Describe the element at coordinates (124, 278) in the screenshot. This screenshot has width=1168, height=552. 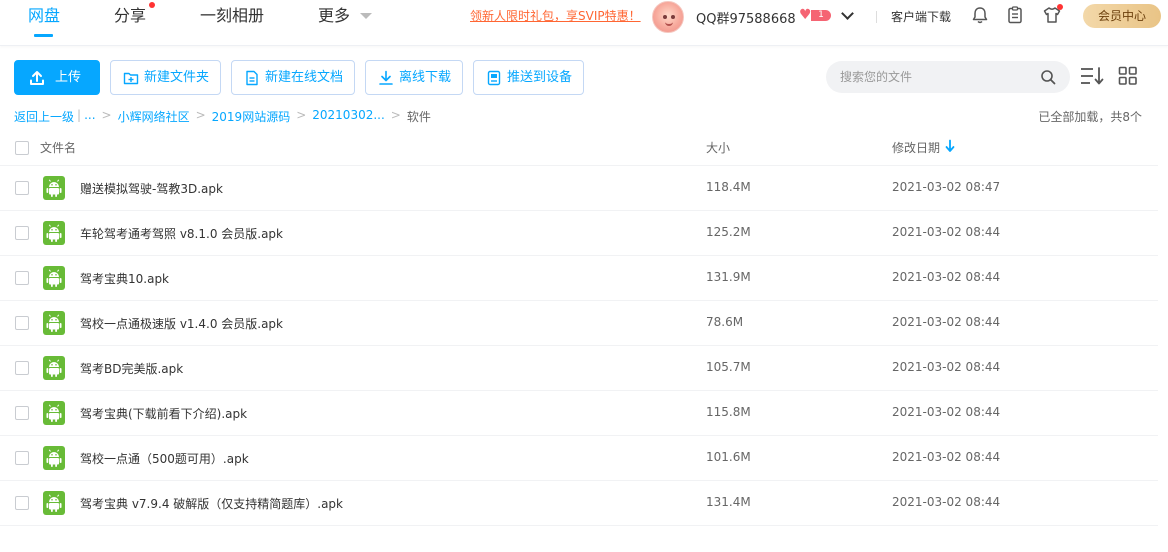
I see `file-name: 驾考宝典10.apk` at that location.